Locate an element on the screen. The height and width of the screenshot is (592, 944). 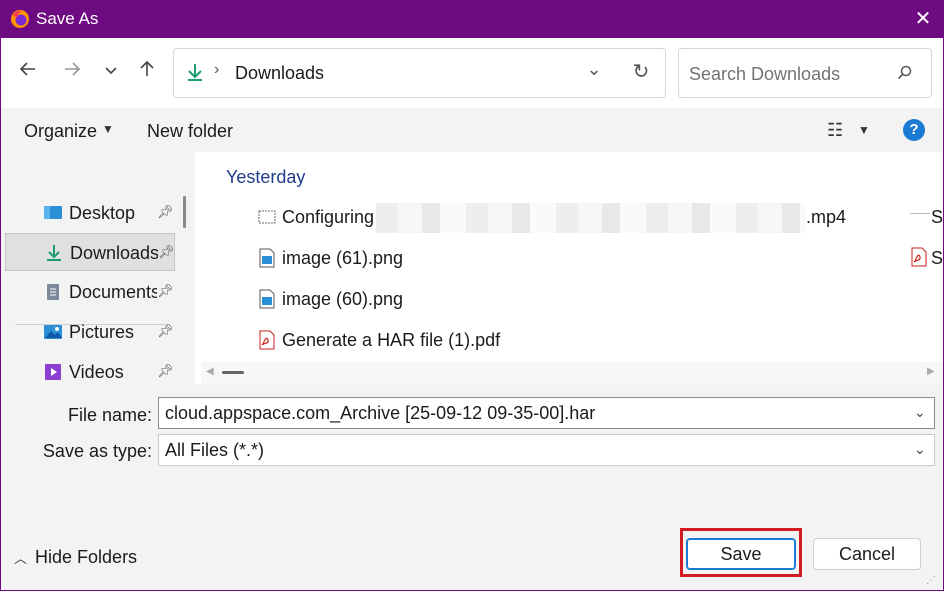
scroll-left-icon: ◀ is located at coordinates (210, 371).